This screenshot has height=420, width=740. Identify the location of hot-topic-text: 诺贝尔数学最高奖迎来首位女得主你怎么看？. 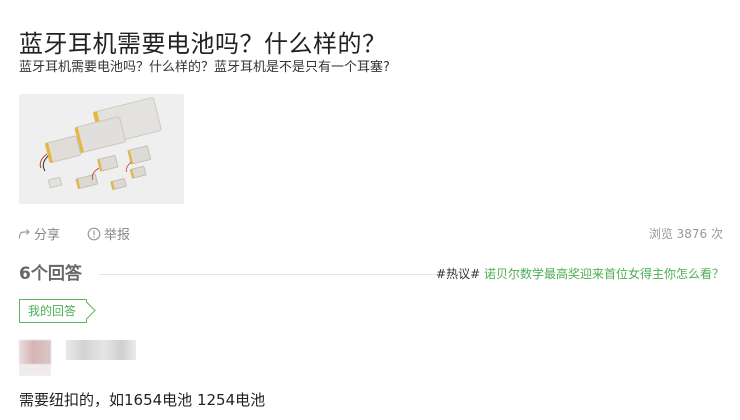
(602, 274).